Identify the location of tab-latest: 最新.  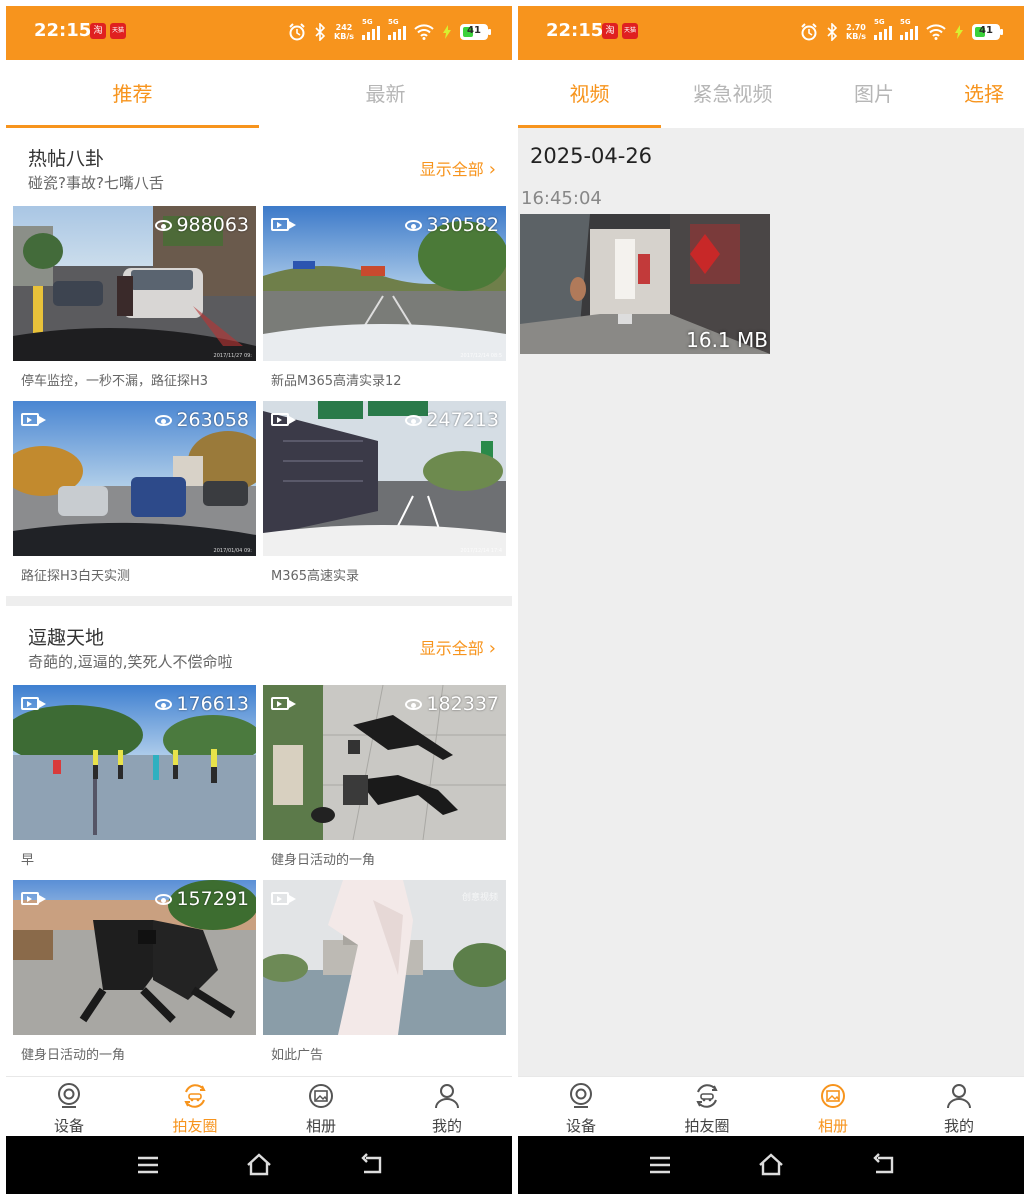
(385, 94).